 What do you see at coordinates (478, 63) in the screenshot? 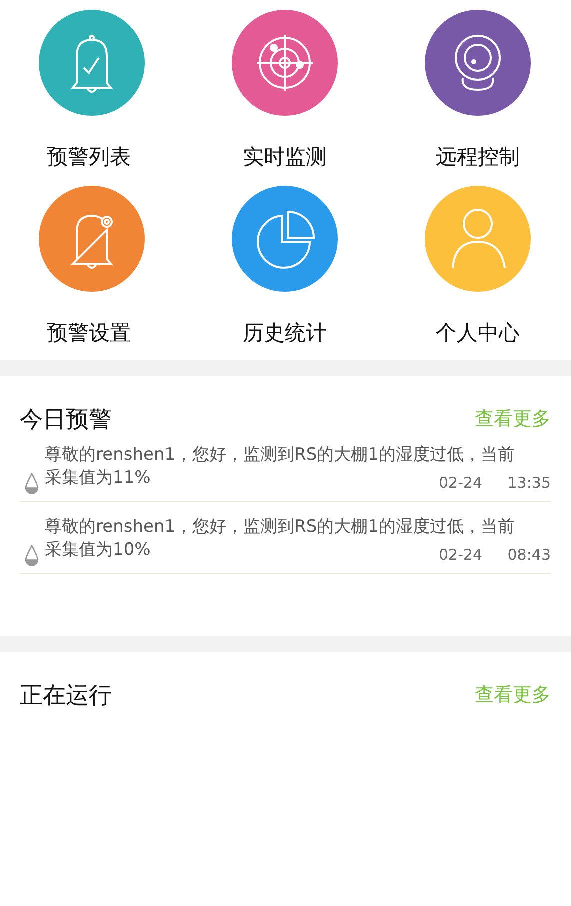
I see `webcam-icon` at bounding box center [478, 63].